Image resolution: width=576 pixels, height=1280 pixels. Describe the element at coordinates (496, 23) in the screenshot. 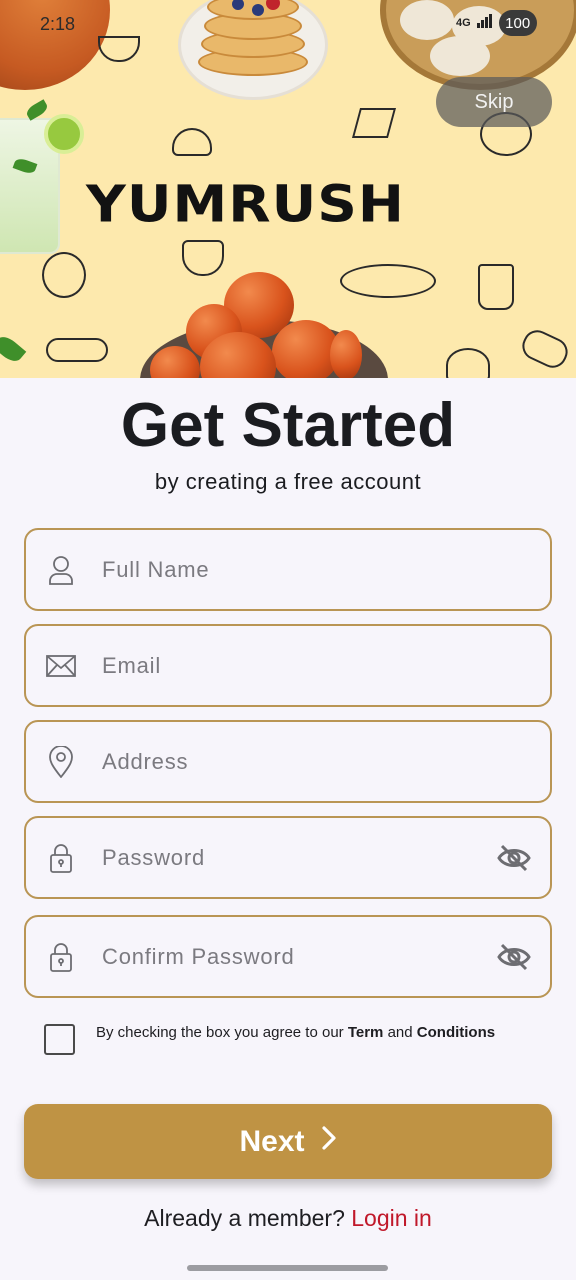

I see `status-icons: 4G 100` at that location.